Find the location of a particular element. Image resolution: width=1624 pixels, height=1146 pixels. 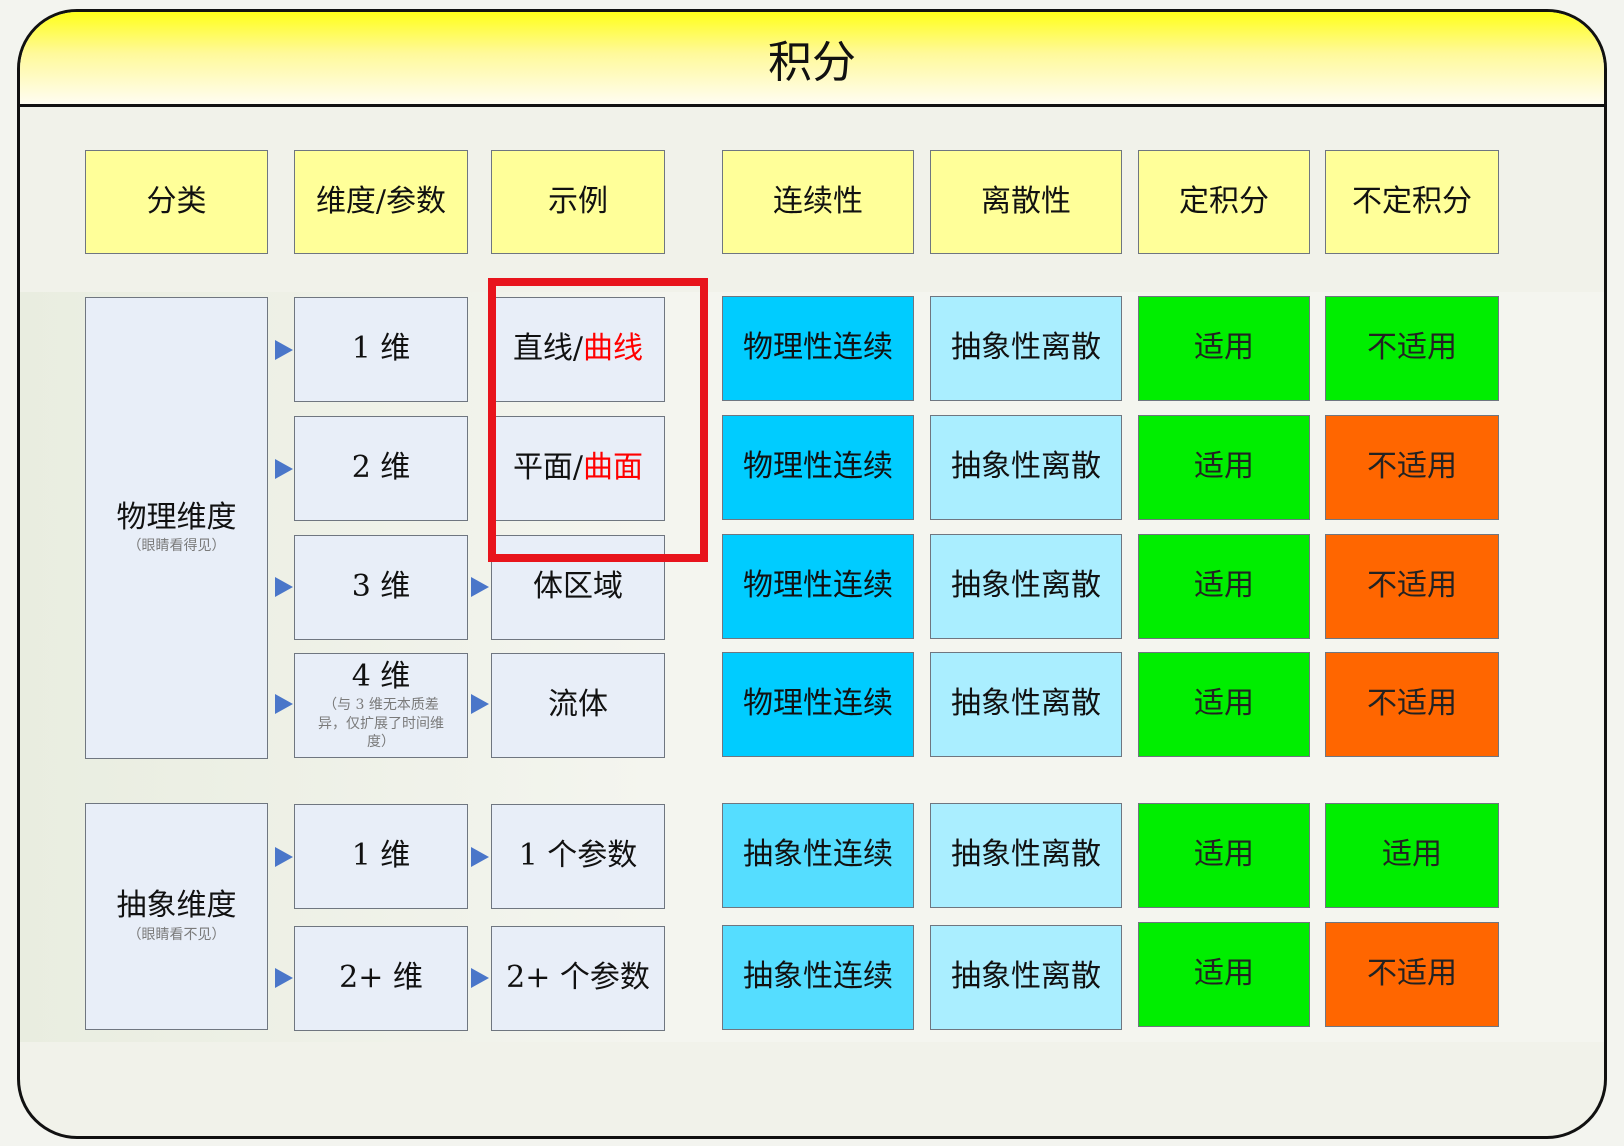

example-text: 2+ 个参数 is located at coordinates (578, 978).